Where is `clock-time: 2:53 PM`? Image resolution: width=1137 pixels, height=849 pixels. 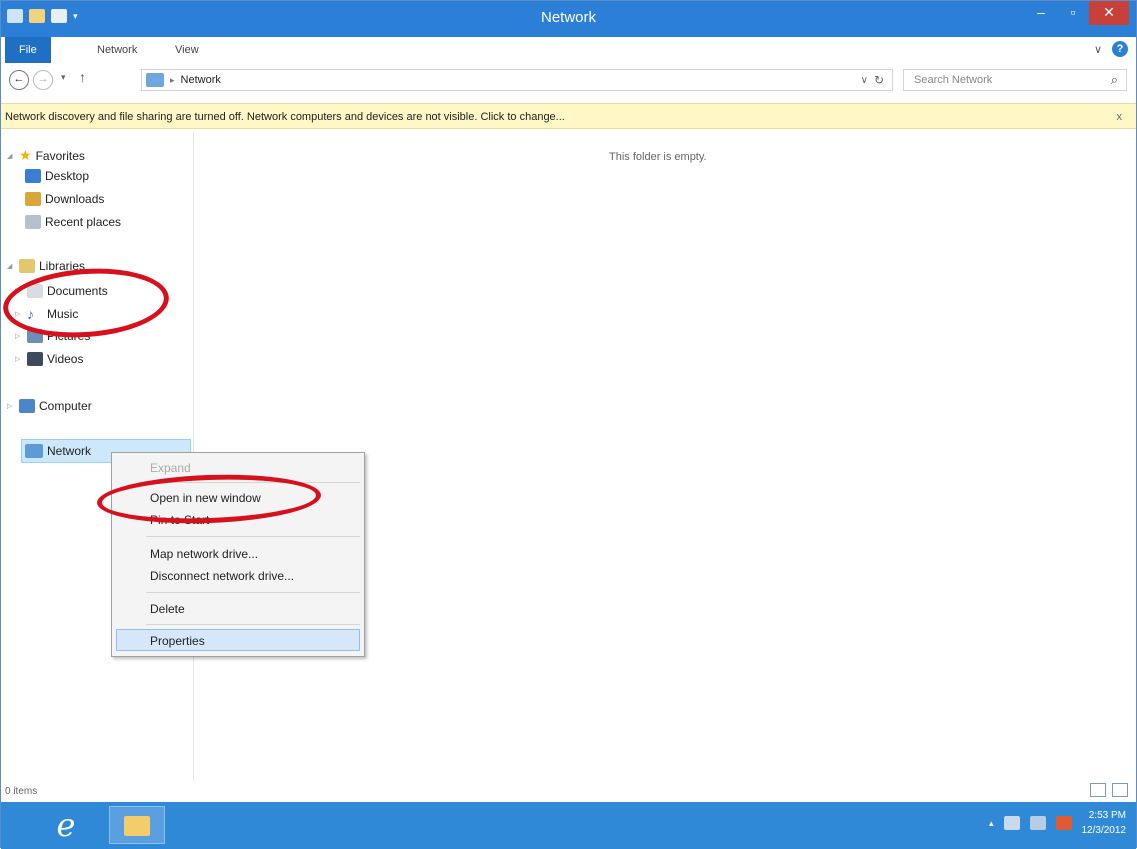 clock-time: 2:53 PM is located at coordinates (1107, 815).